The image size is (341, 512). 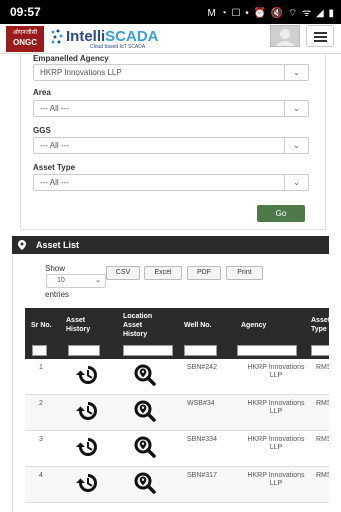 What do you see at coordinates (143, 325) in the screenshot?
I see `column-location-asset-history: Location Asset History` at bounding box center [143, 325].